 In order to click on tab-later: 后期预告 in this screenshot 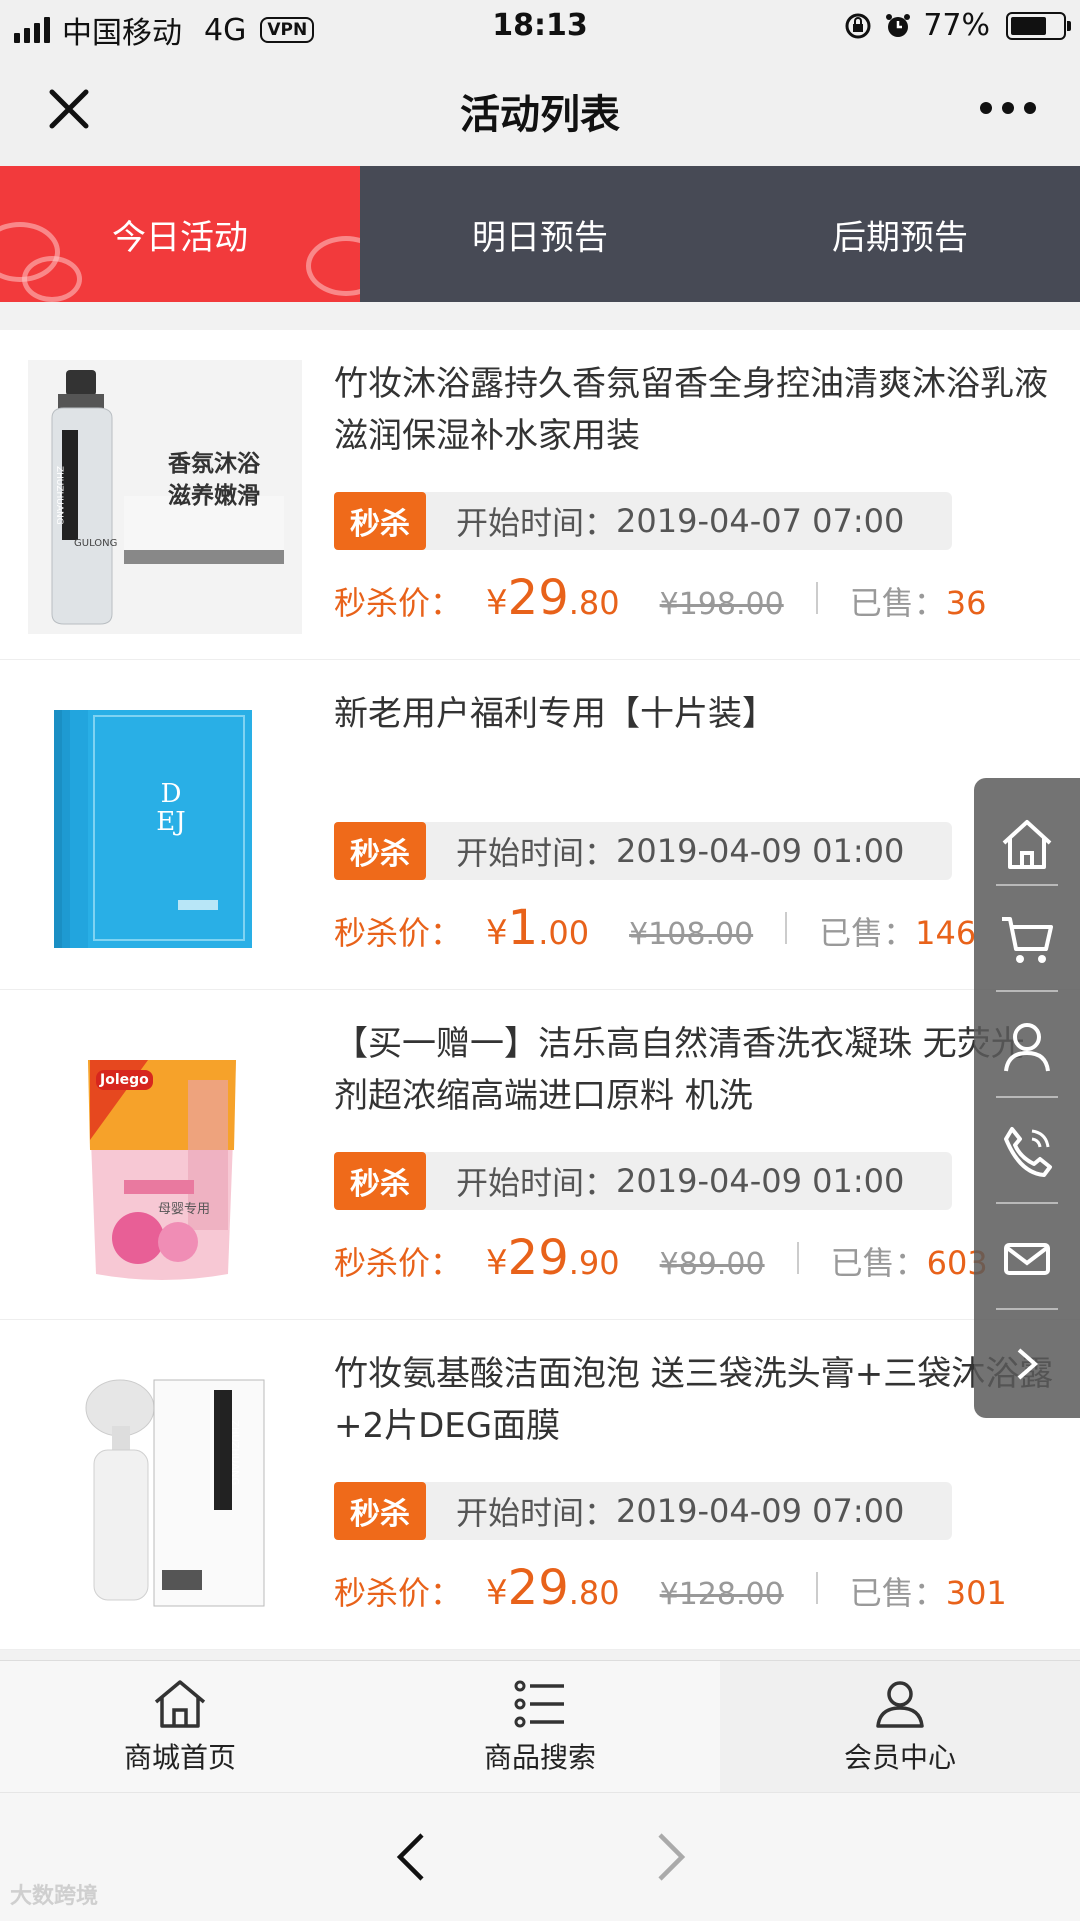, I will do `click(900, 234)`.